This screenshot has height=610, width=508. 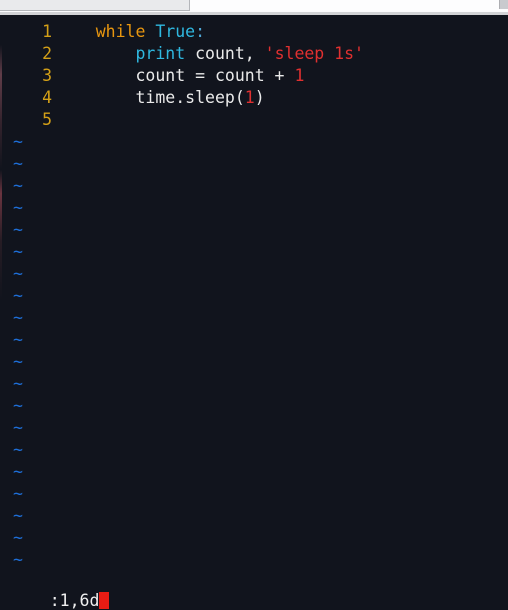 What do you see at coordinates (200, 31) in the screenshot?
I see `code-token-punct: :` at bounding box center [200, 31].